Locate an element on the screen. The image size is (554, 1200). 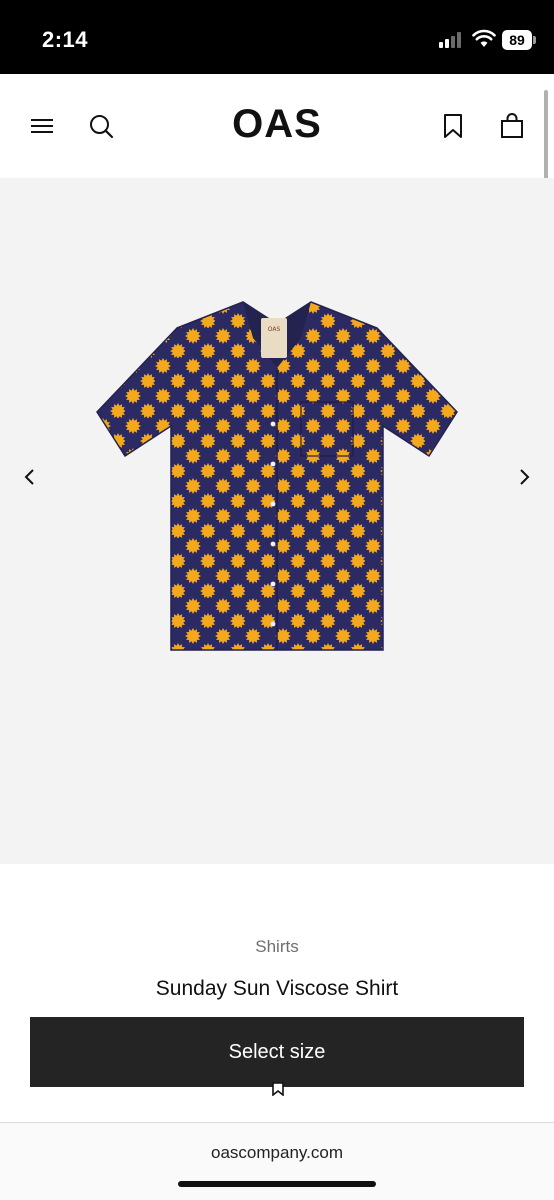
site-header: OAS is located at coordinates (277, 126).